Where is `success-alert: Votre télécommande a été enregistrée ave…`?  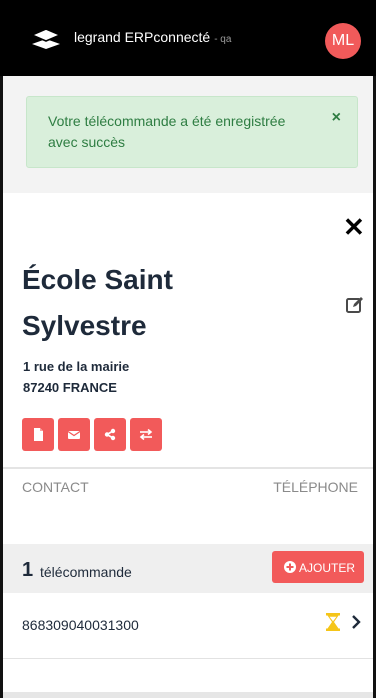
success-alert: Votre télécommande a été enregistrée ave… is located at coordinates (192, 132).